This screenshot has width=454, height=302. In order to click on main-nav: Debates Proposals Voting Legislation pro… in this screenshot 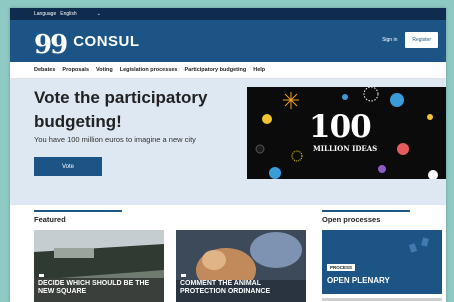, I will do `click(228, 70)`.